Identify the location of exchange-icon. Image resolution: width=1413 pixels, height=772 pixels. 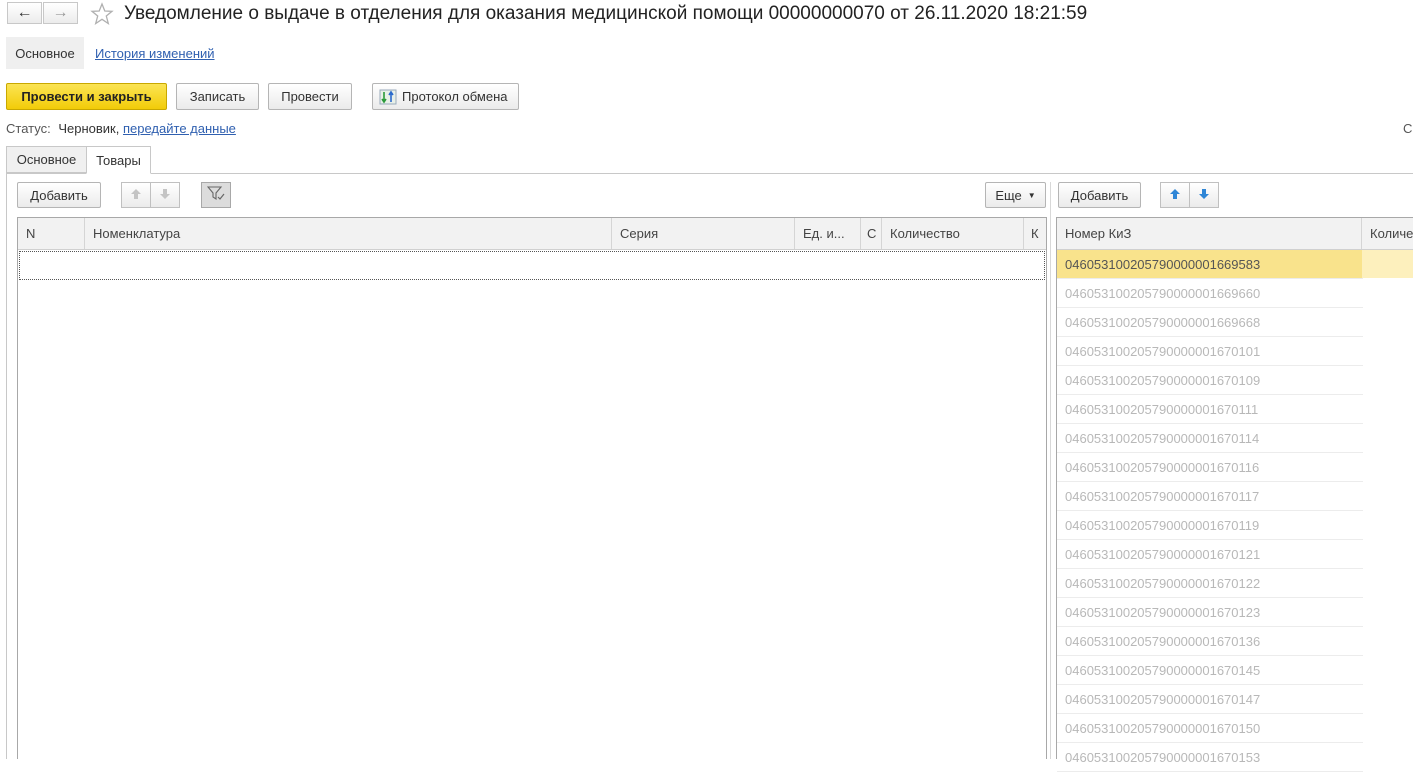
(388, 97).